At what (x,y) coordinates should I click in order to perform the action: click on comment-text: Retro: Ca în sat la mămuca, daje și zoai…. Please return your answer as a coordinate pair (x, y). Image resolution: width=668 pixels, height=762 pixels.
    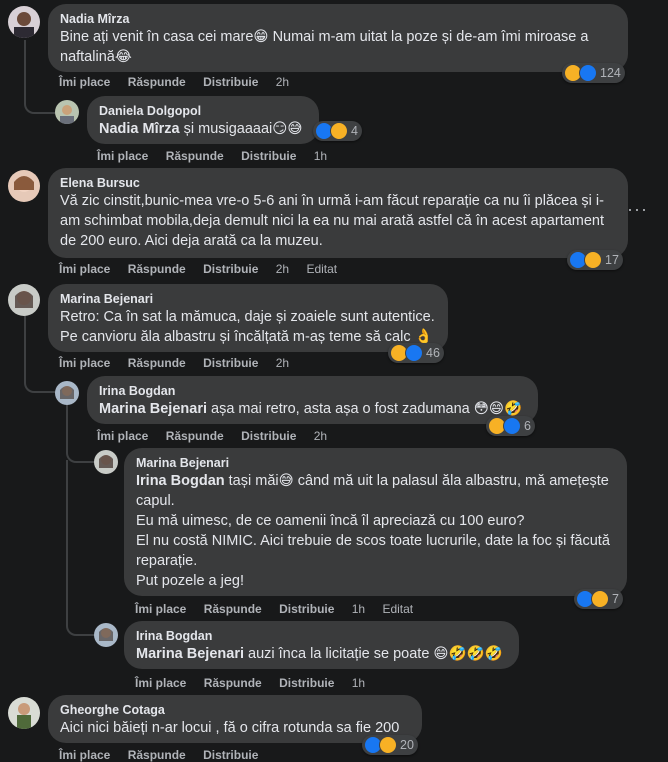
    Looking at the image, I should click on (247, 317).